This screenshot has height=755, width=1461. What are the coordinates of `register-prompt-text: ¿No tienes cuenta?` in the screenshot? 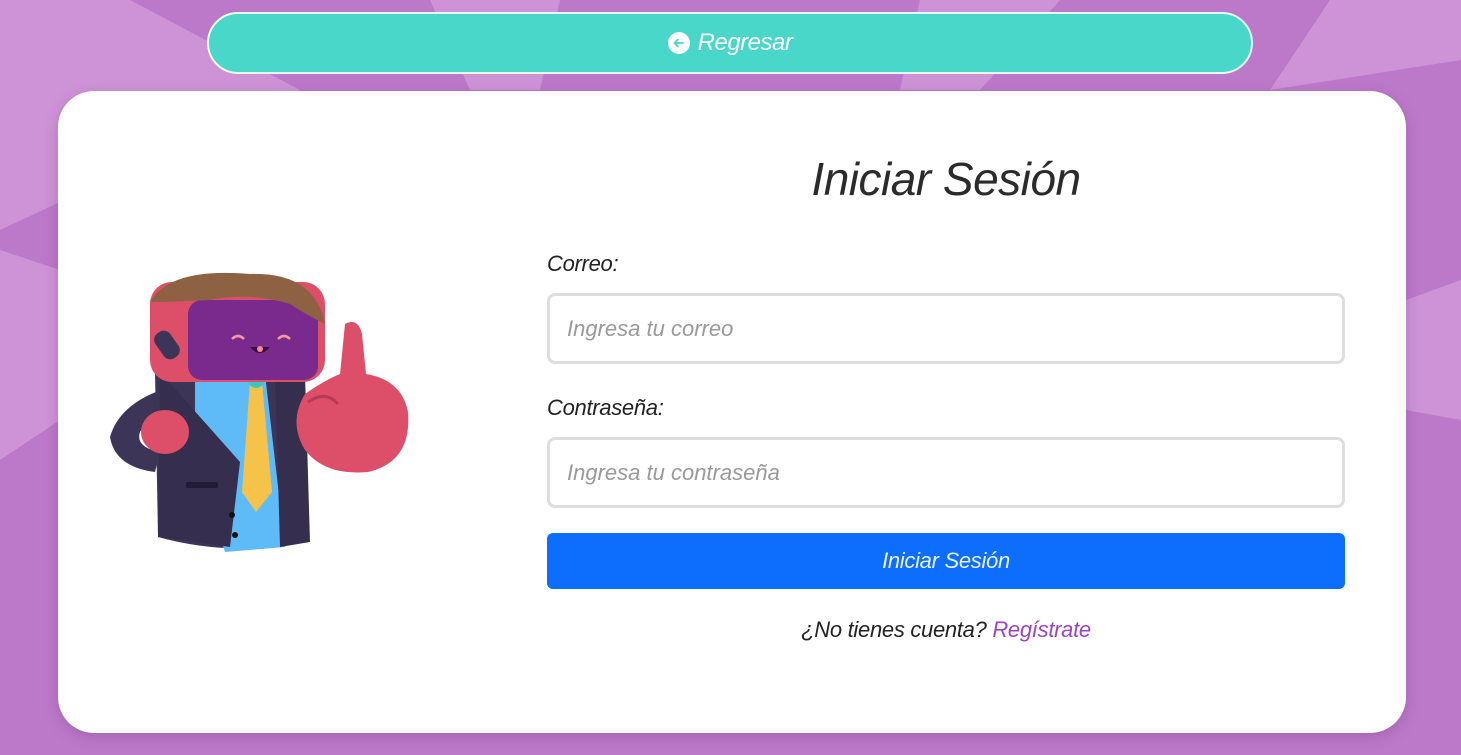 It's located at (894, 629).